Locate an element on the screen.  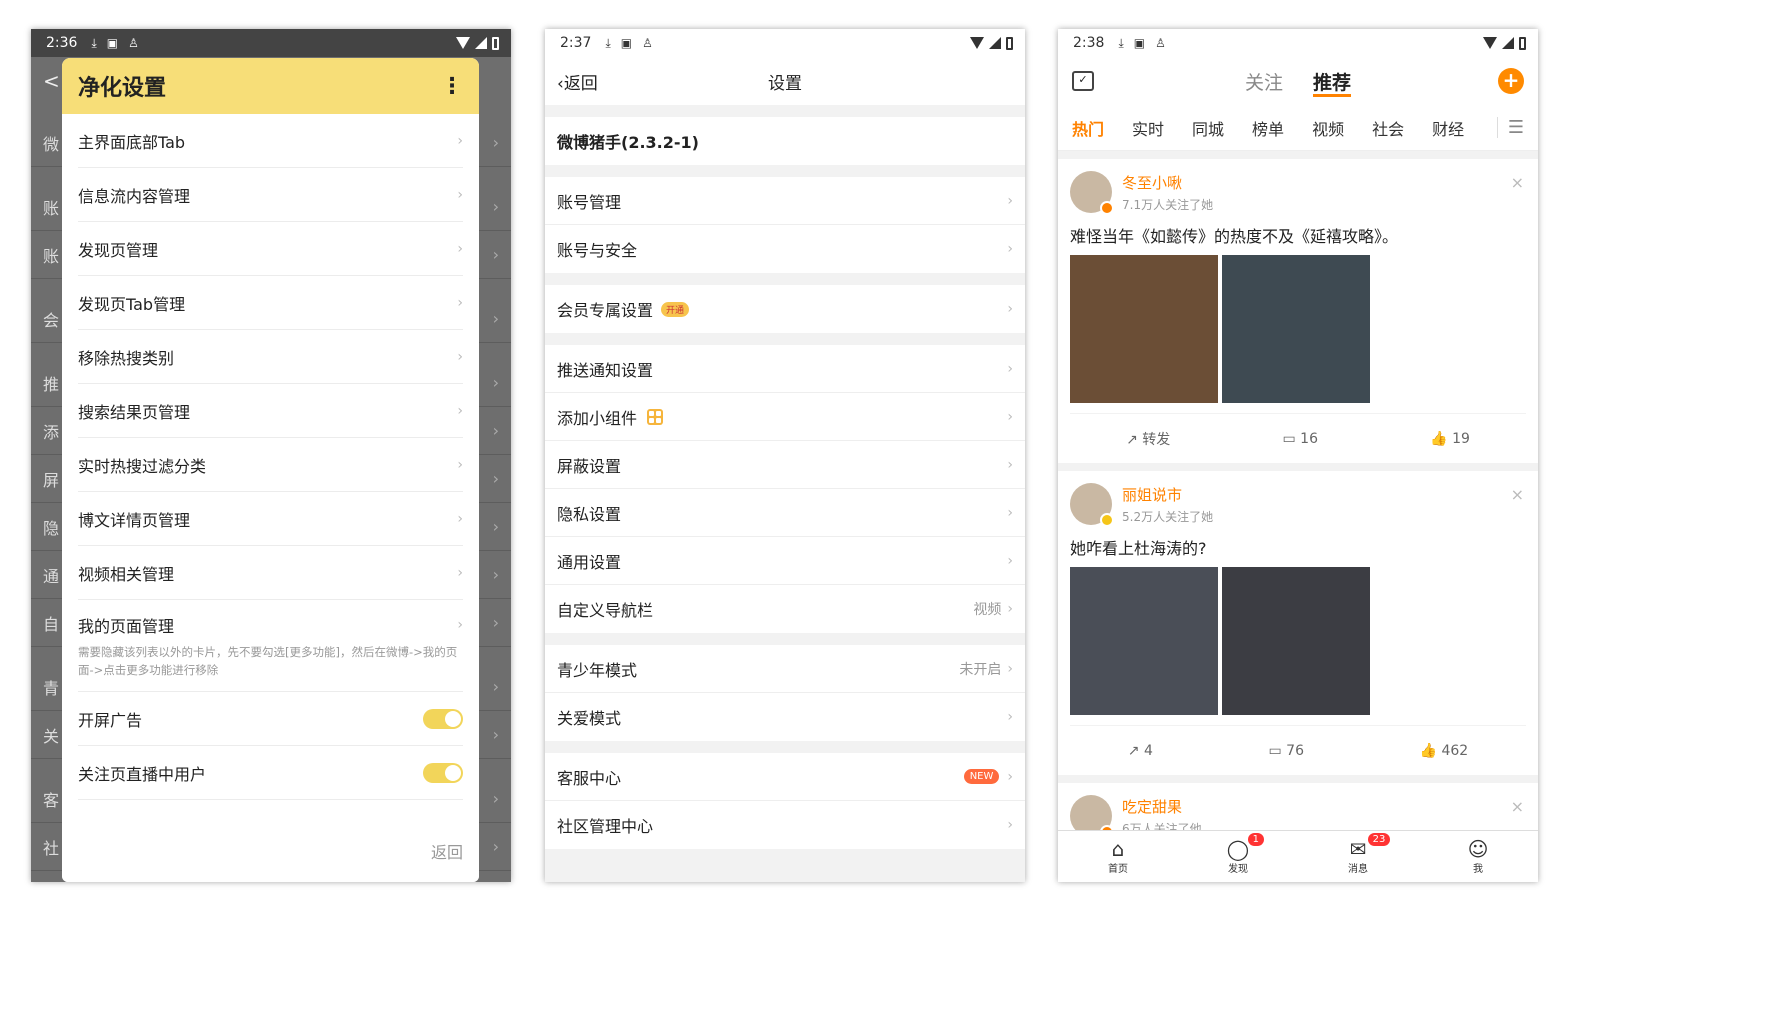
tabbar-item: ◯ 发现 1 is located at coordinates (1238, 856).